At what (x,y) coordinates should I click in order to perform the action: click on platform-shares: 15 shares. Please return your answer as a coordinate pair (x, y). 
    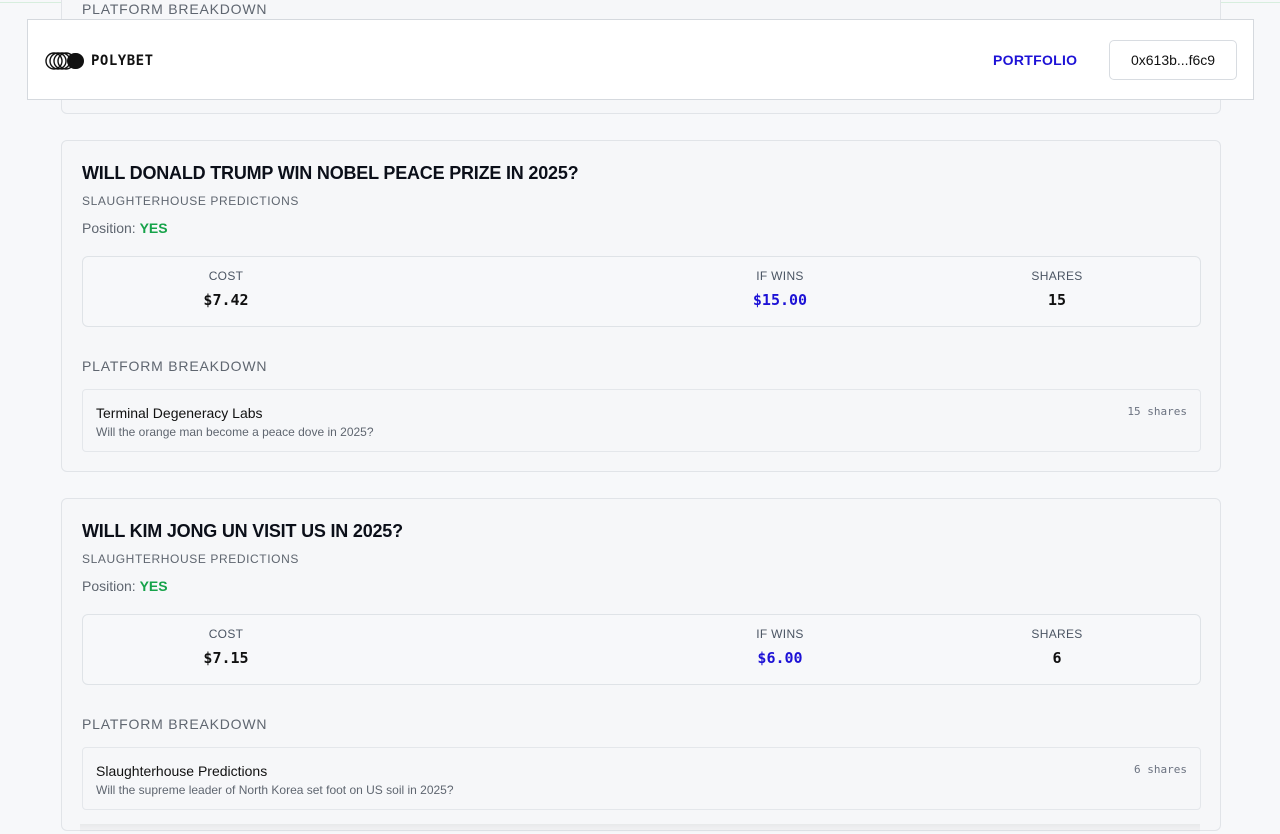
    Looking at the image, I should click on (1157, 411).